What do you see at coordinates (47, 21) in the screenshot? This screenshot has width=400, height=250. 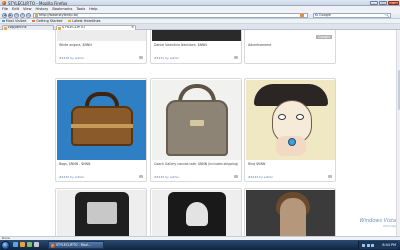 I see `bookmark-getting-started: Getting Started` at bounding box center [47, 21].